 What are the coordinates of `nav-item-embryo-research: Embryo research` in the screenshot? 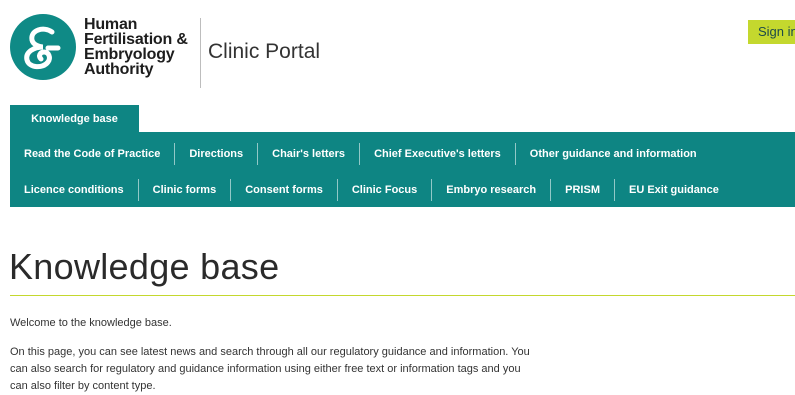 It's located at (490, 190).